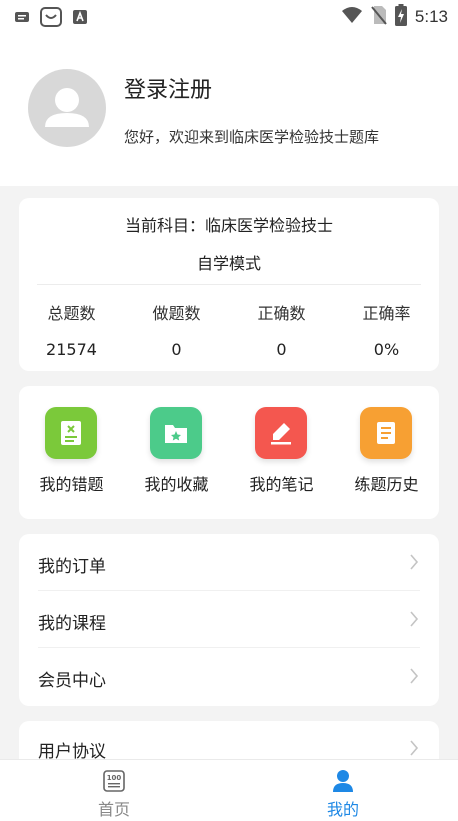  I want to click on shopping-icon, so click(51, 17).